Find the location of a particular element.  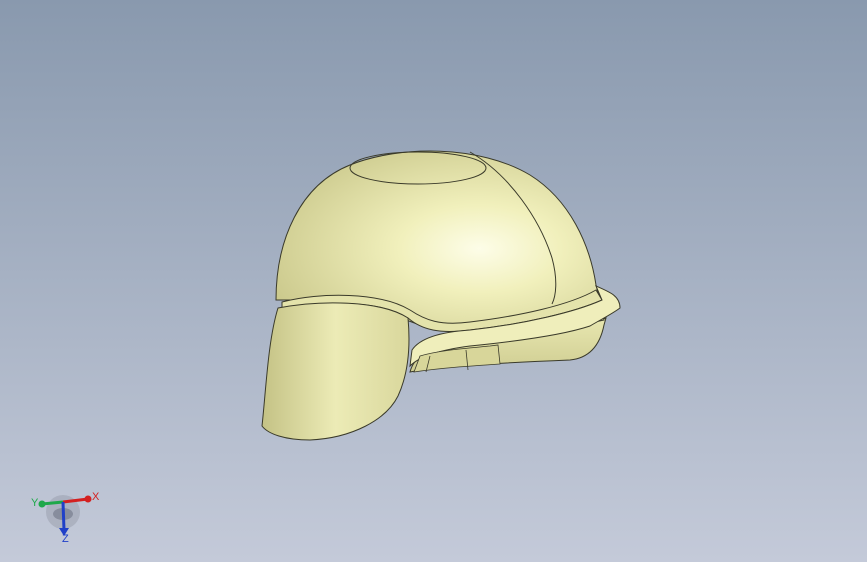

x-axis-tip is located at coordinates (88, 499).